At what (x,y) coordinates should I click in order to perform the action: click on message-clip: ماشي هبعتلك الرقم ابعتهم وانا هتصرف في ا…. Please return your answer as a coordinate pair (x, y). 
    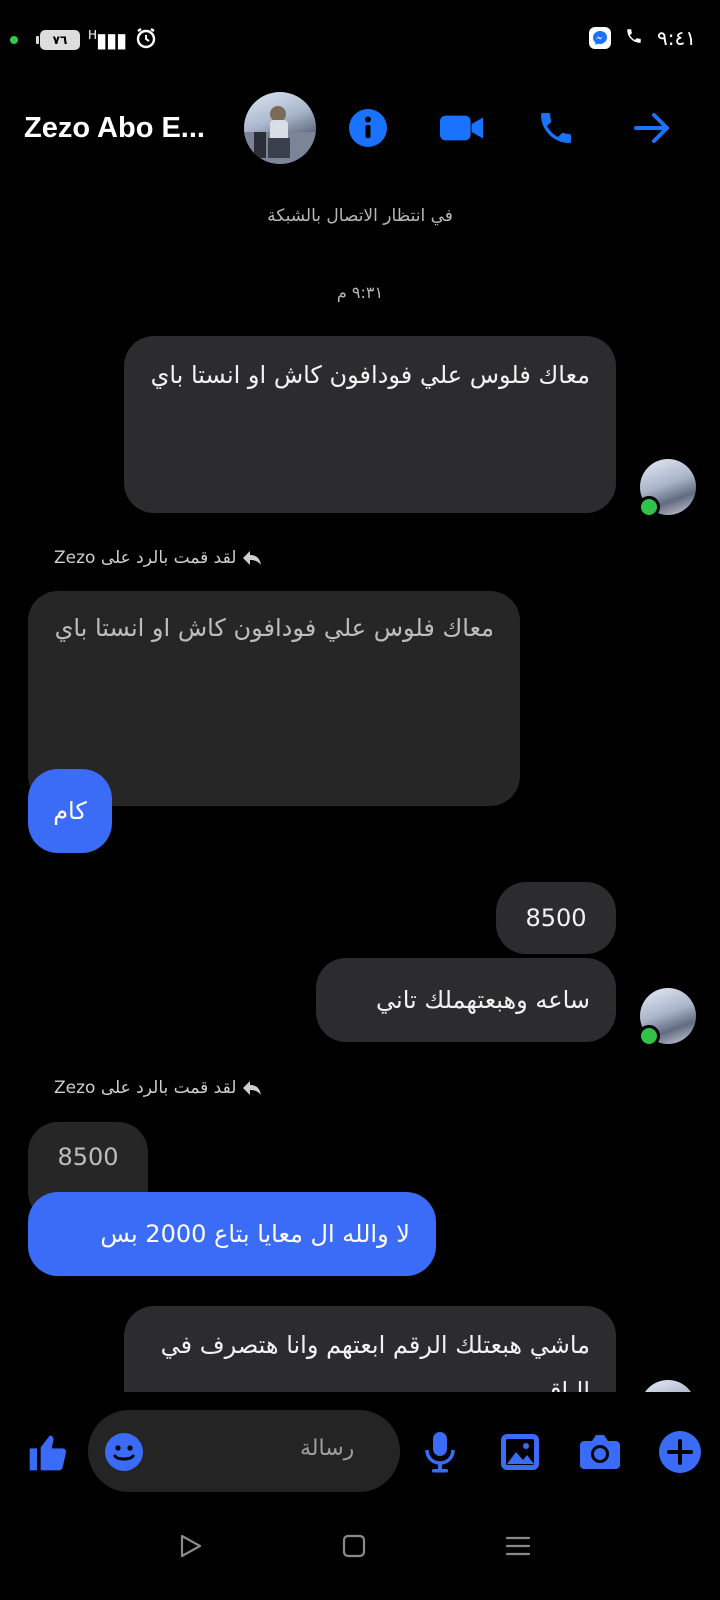
    Looking at the image, I should click on (360, 1349).